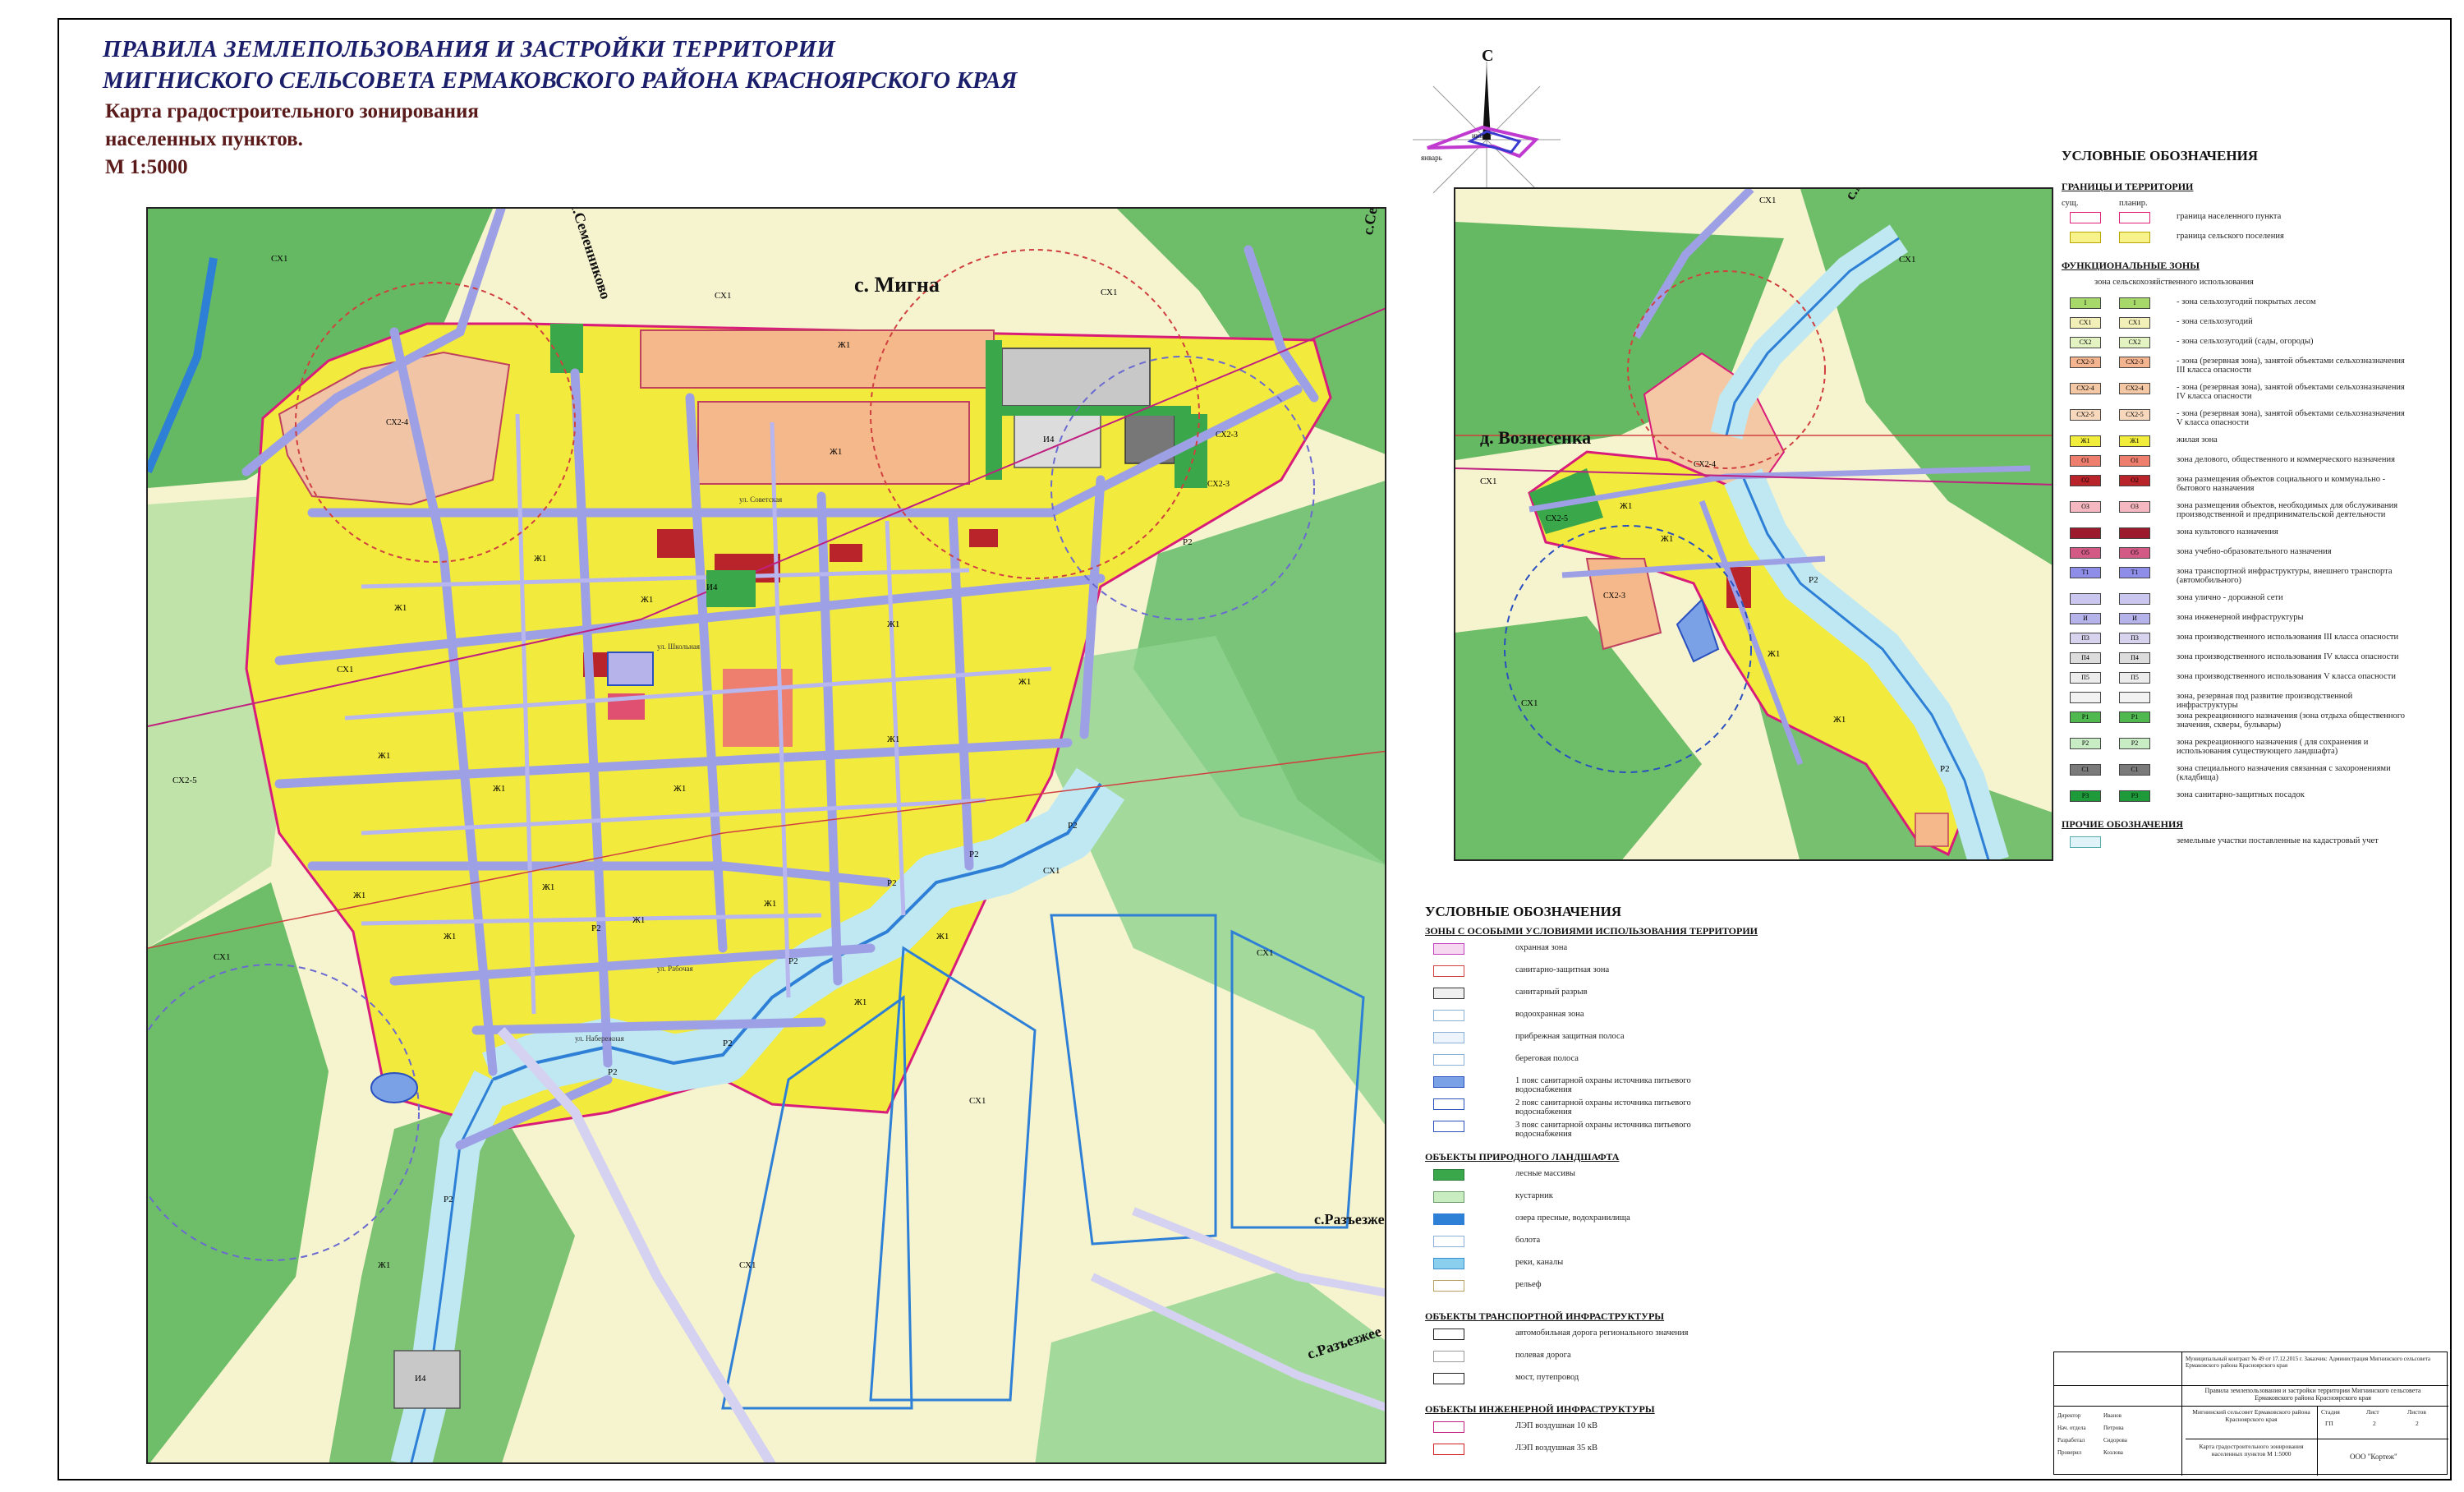 The width and height of the screenshot is (2464, 1492). What do you see at coordinates (1543, 1355) in the screenshot?
I see `legend-item-label: полевая дорога` at bounding box center [1543, 1355].